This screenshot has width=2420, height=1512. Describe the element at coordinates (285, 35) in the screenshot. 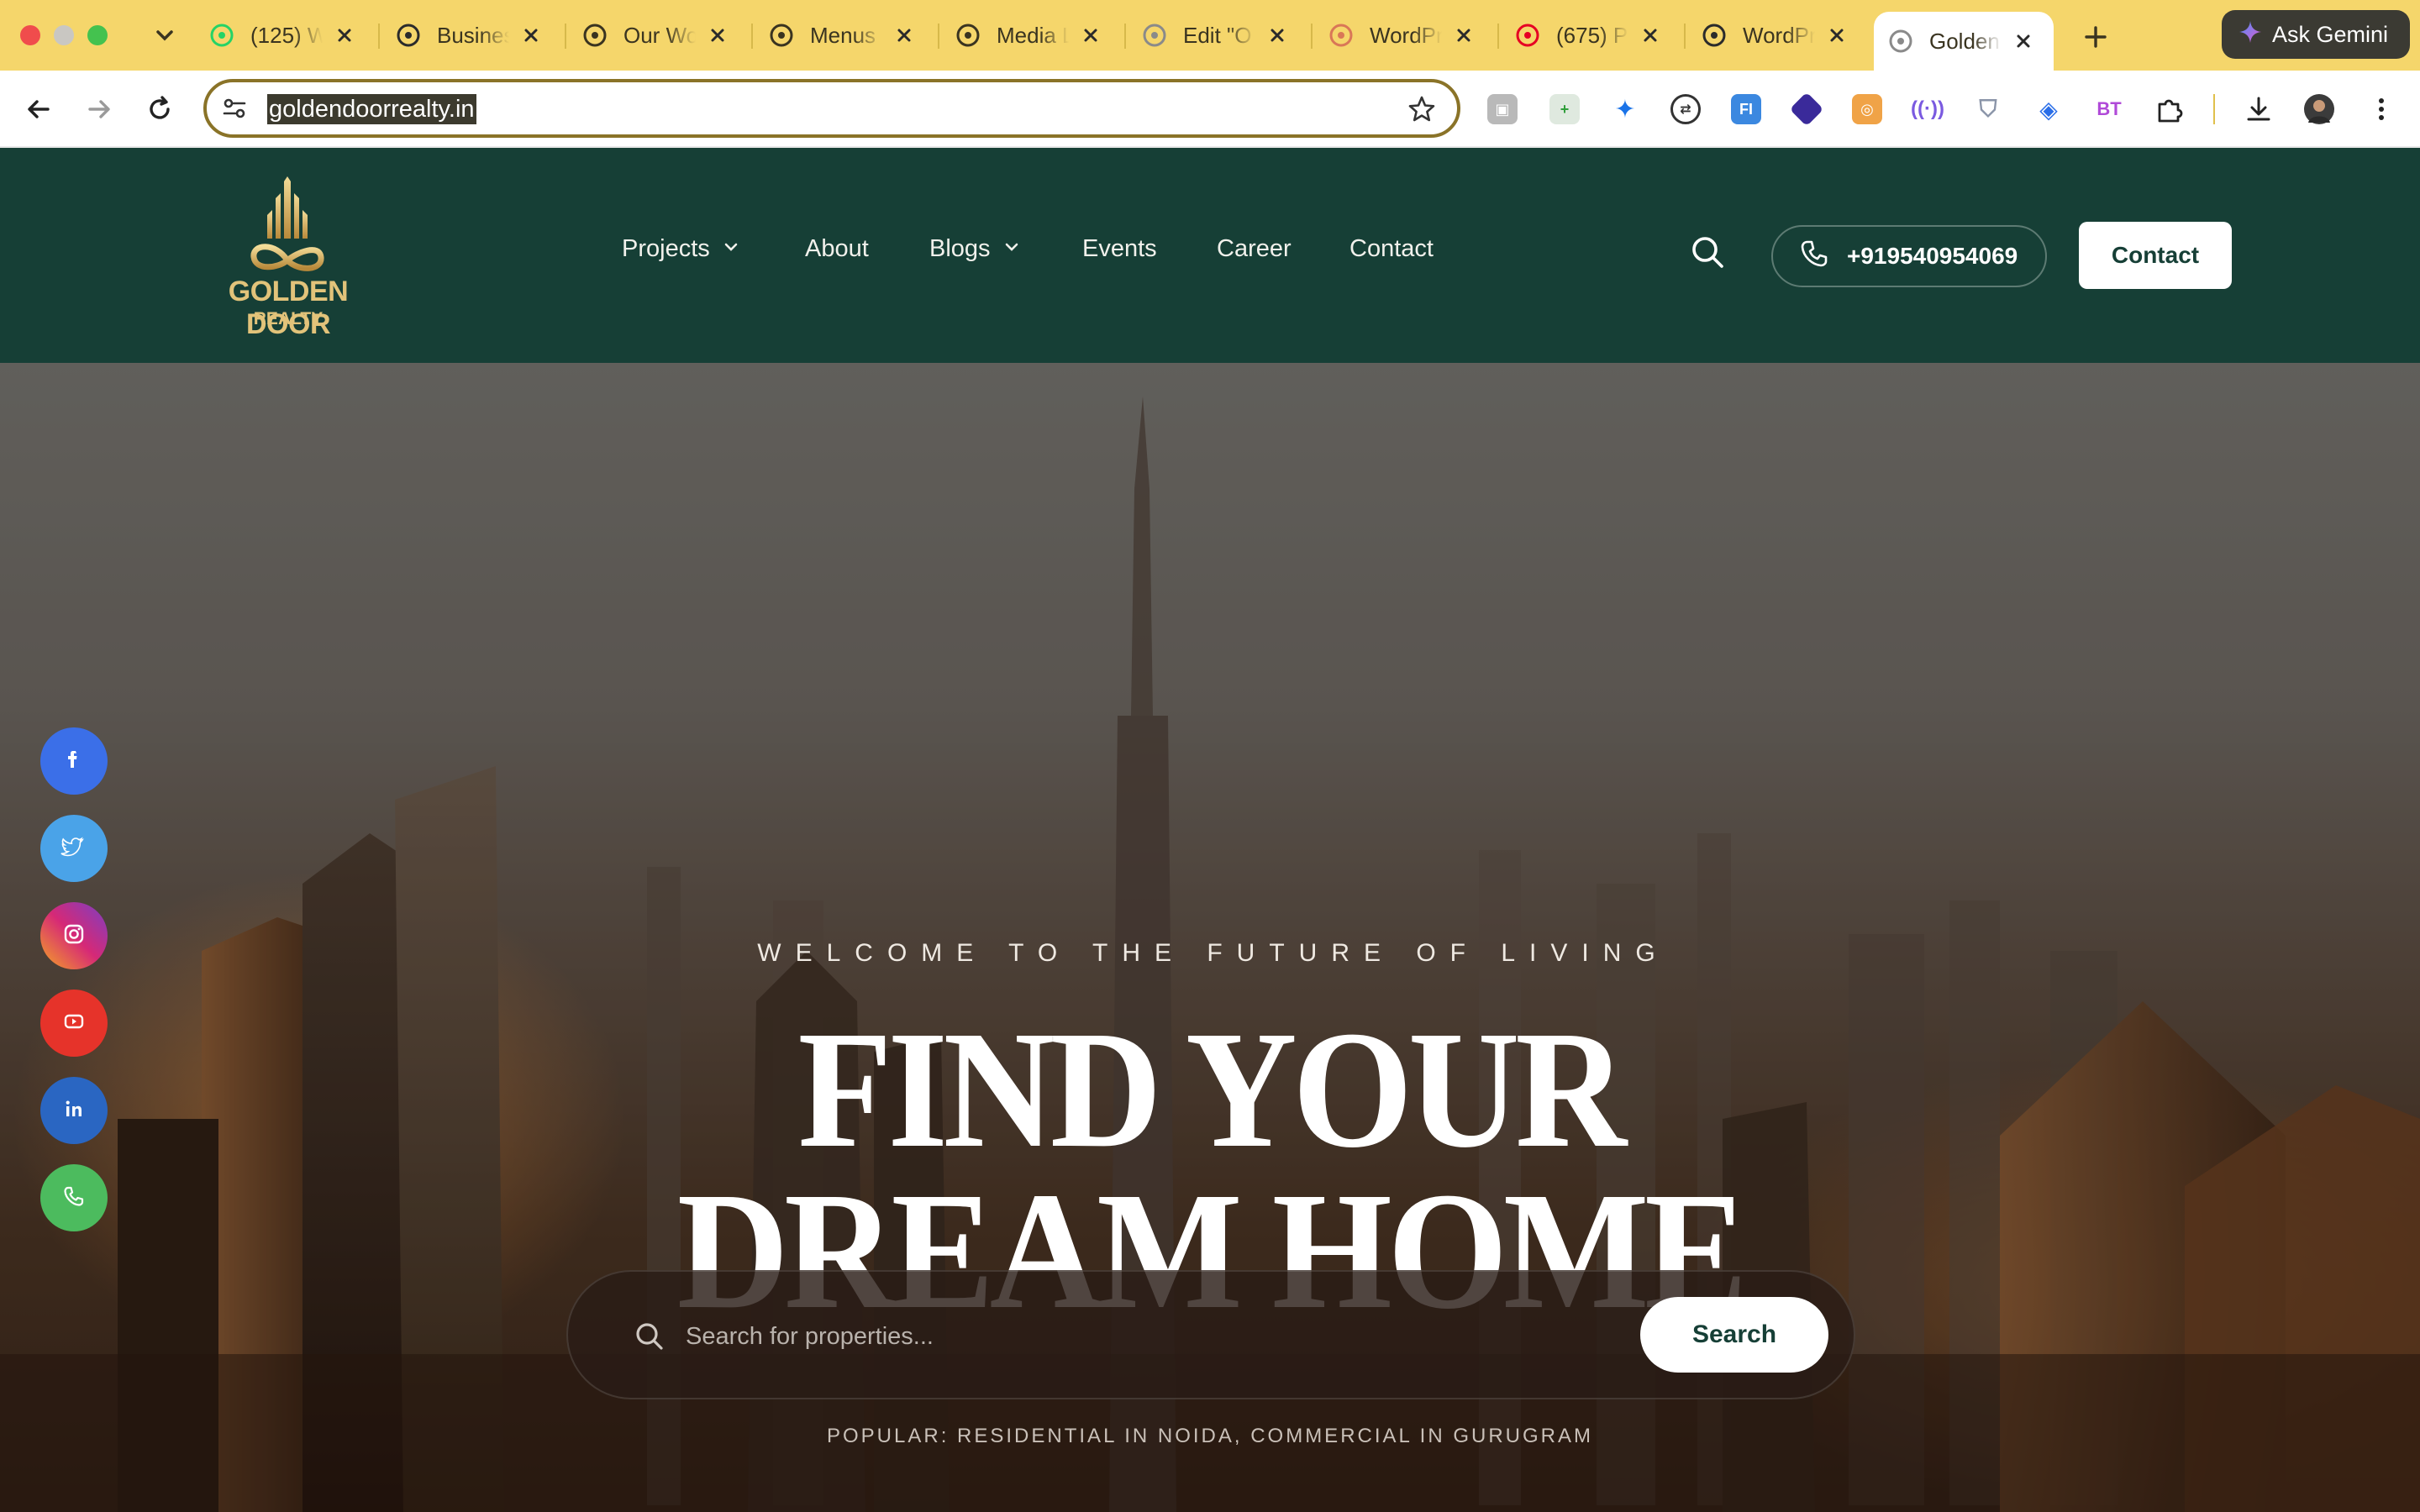

I see `browser-tab: (125) W` at that location.